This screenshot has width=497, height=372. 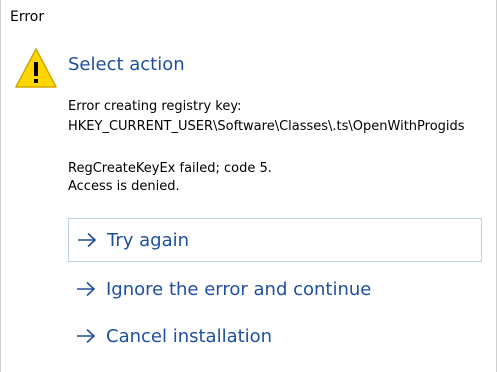 I want to click on message-line-4: Access is denied., so click(x=124, y=186).